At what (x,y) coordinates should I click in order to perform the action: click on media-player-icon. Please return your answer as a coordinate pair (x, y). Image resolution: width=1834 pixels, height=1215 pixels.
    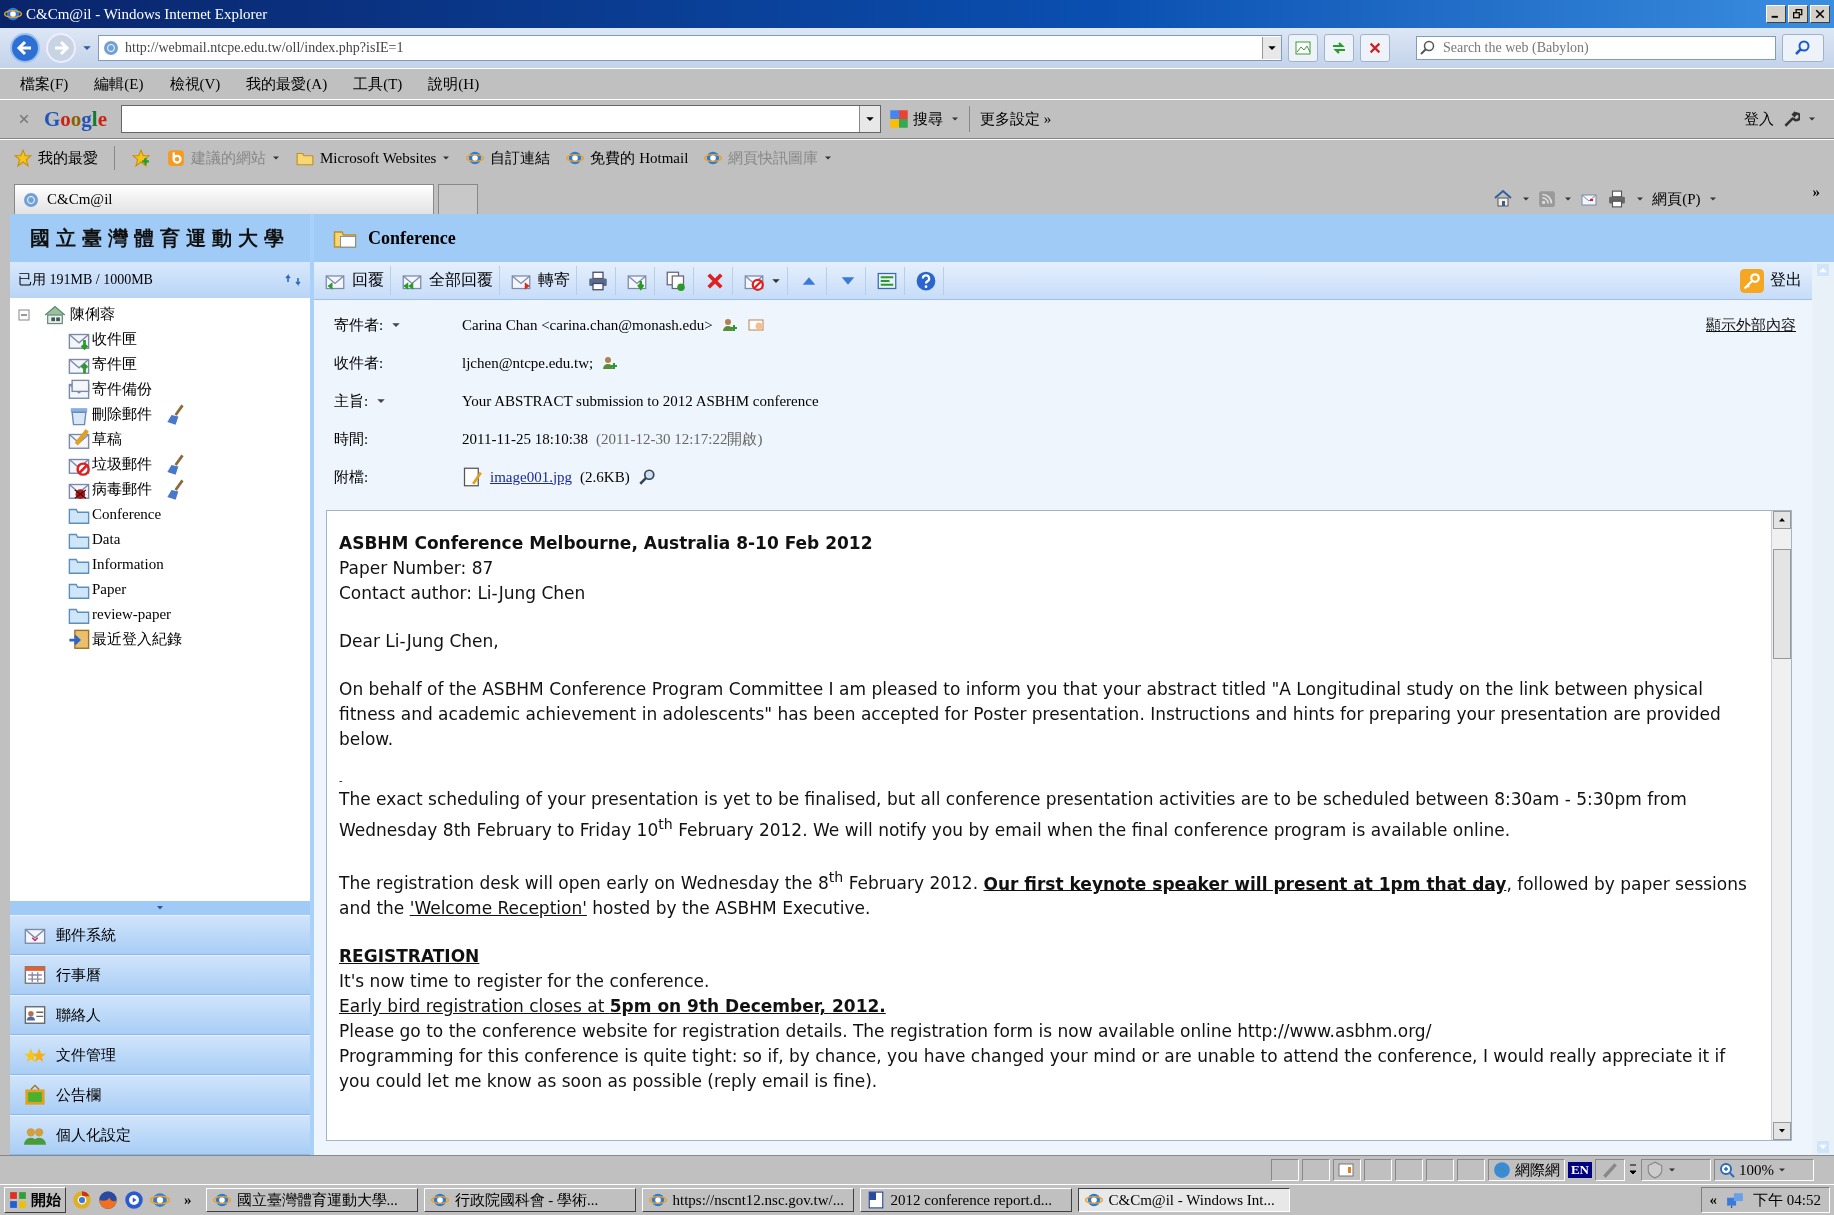
    Looking at the image, I should click on (134, 1200).